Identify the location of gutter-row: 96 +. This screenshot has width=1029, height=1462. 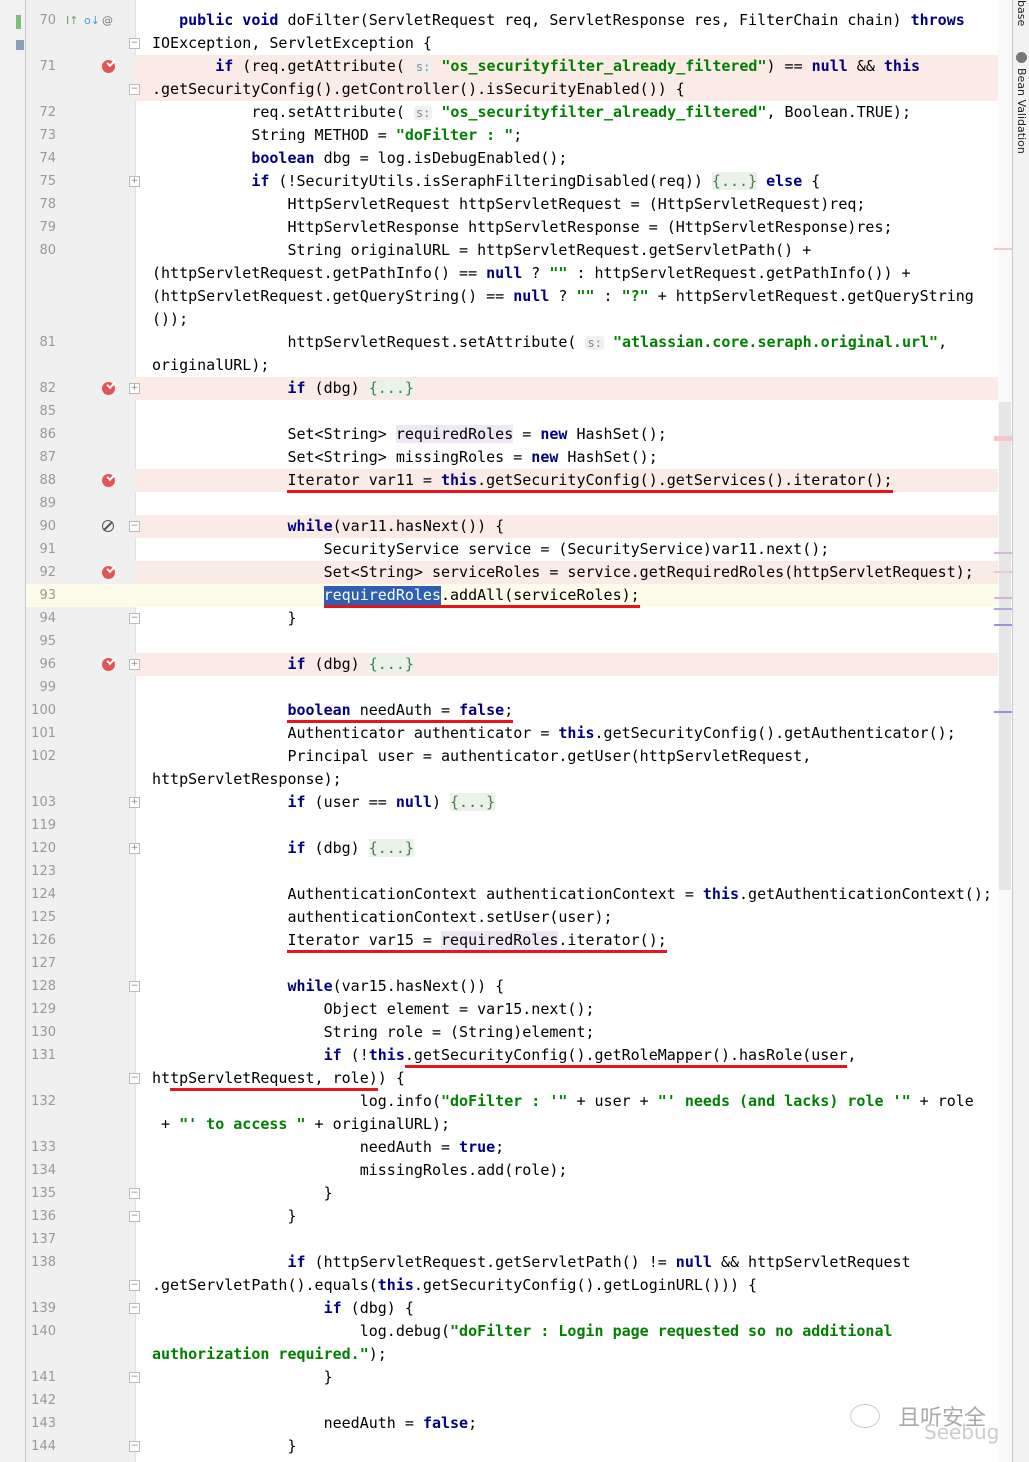
(83, 664).